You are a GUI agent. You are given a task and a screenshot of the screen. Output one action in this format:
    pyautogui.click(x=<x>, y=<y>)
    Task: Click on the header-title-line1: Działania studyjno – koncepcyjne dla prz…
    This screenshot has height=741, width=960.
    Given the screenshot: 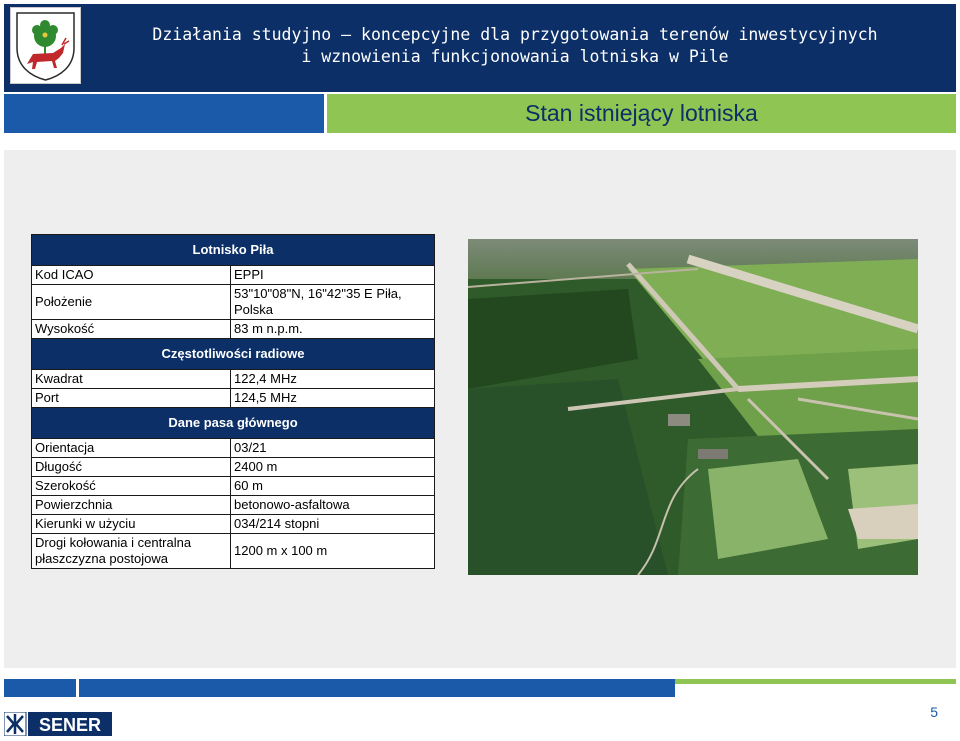 What is the action you would take?
    pyautogui.click(x=515, y=34)
    